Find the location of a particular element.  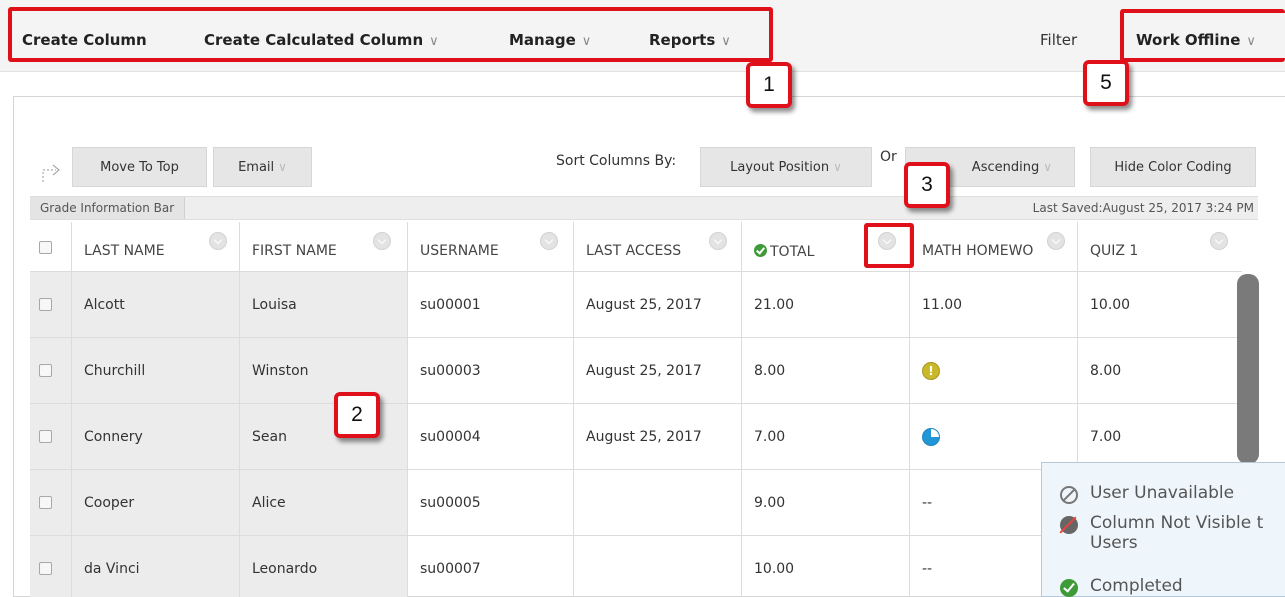

filter-link: Filter is located at coordinates (1058, 40).